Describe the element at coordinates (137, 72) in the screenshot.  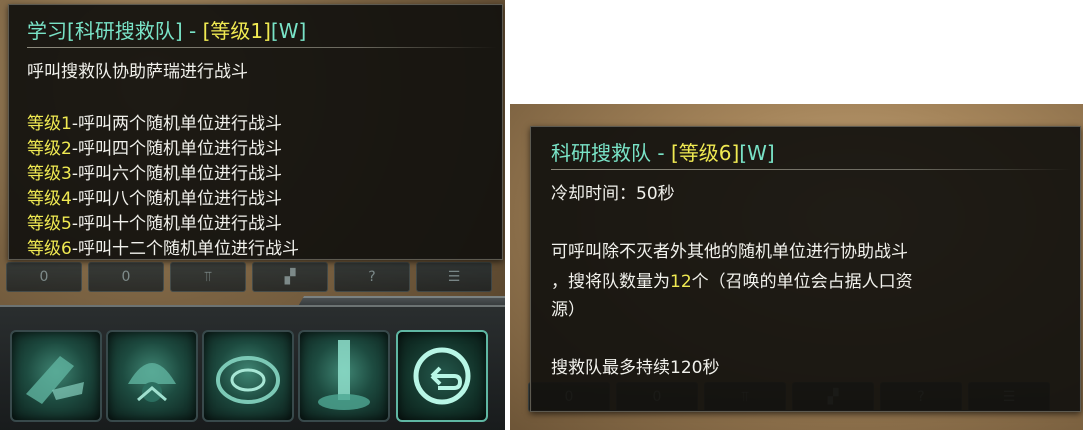
I see `skill-description: 呼叫搜救队协助萨瑞进行战斗` at that location.